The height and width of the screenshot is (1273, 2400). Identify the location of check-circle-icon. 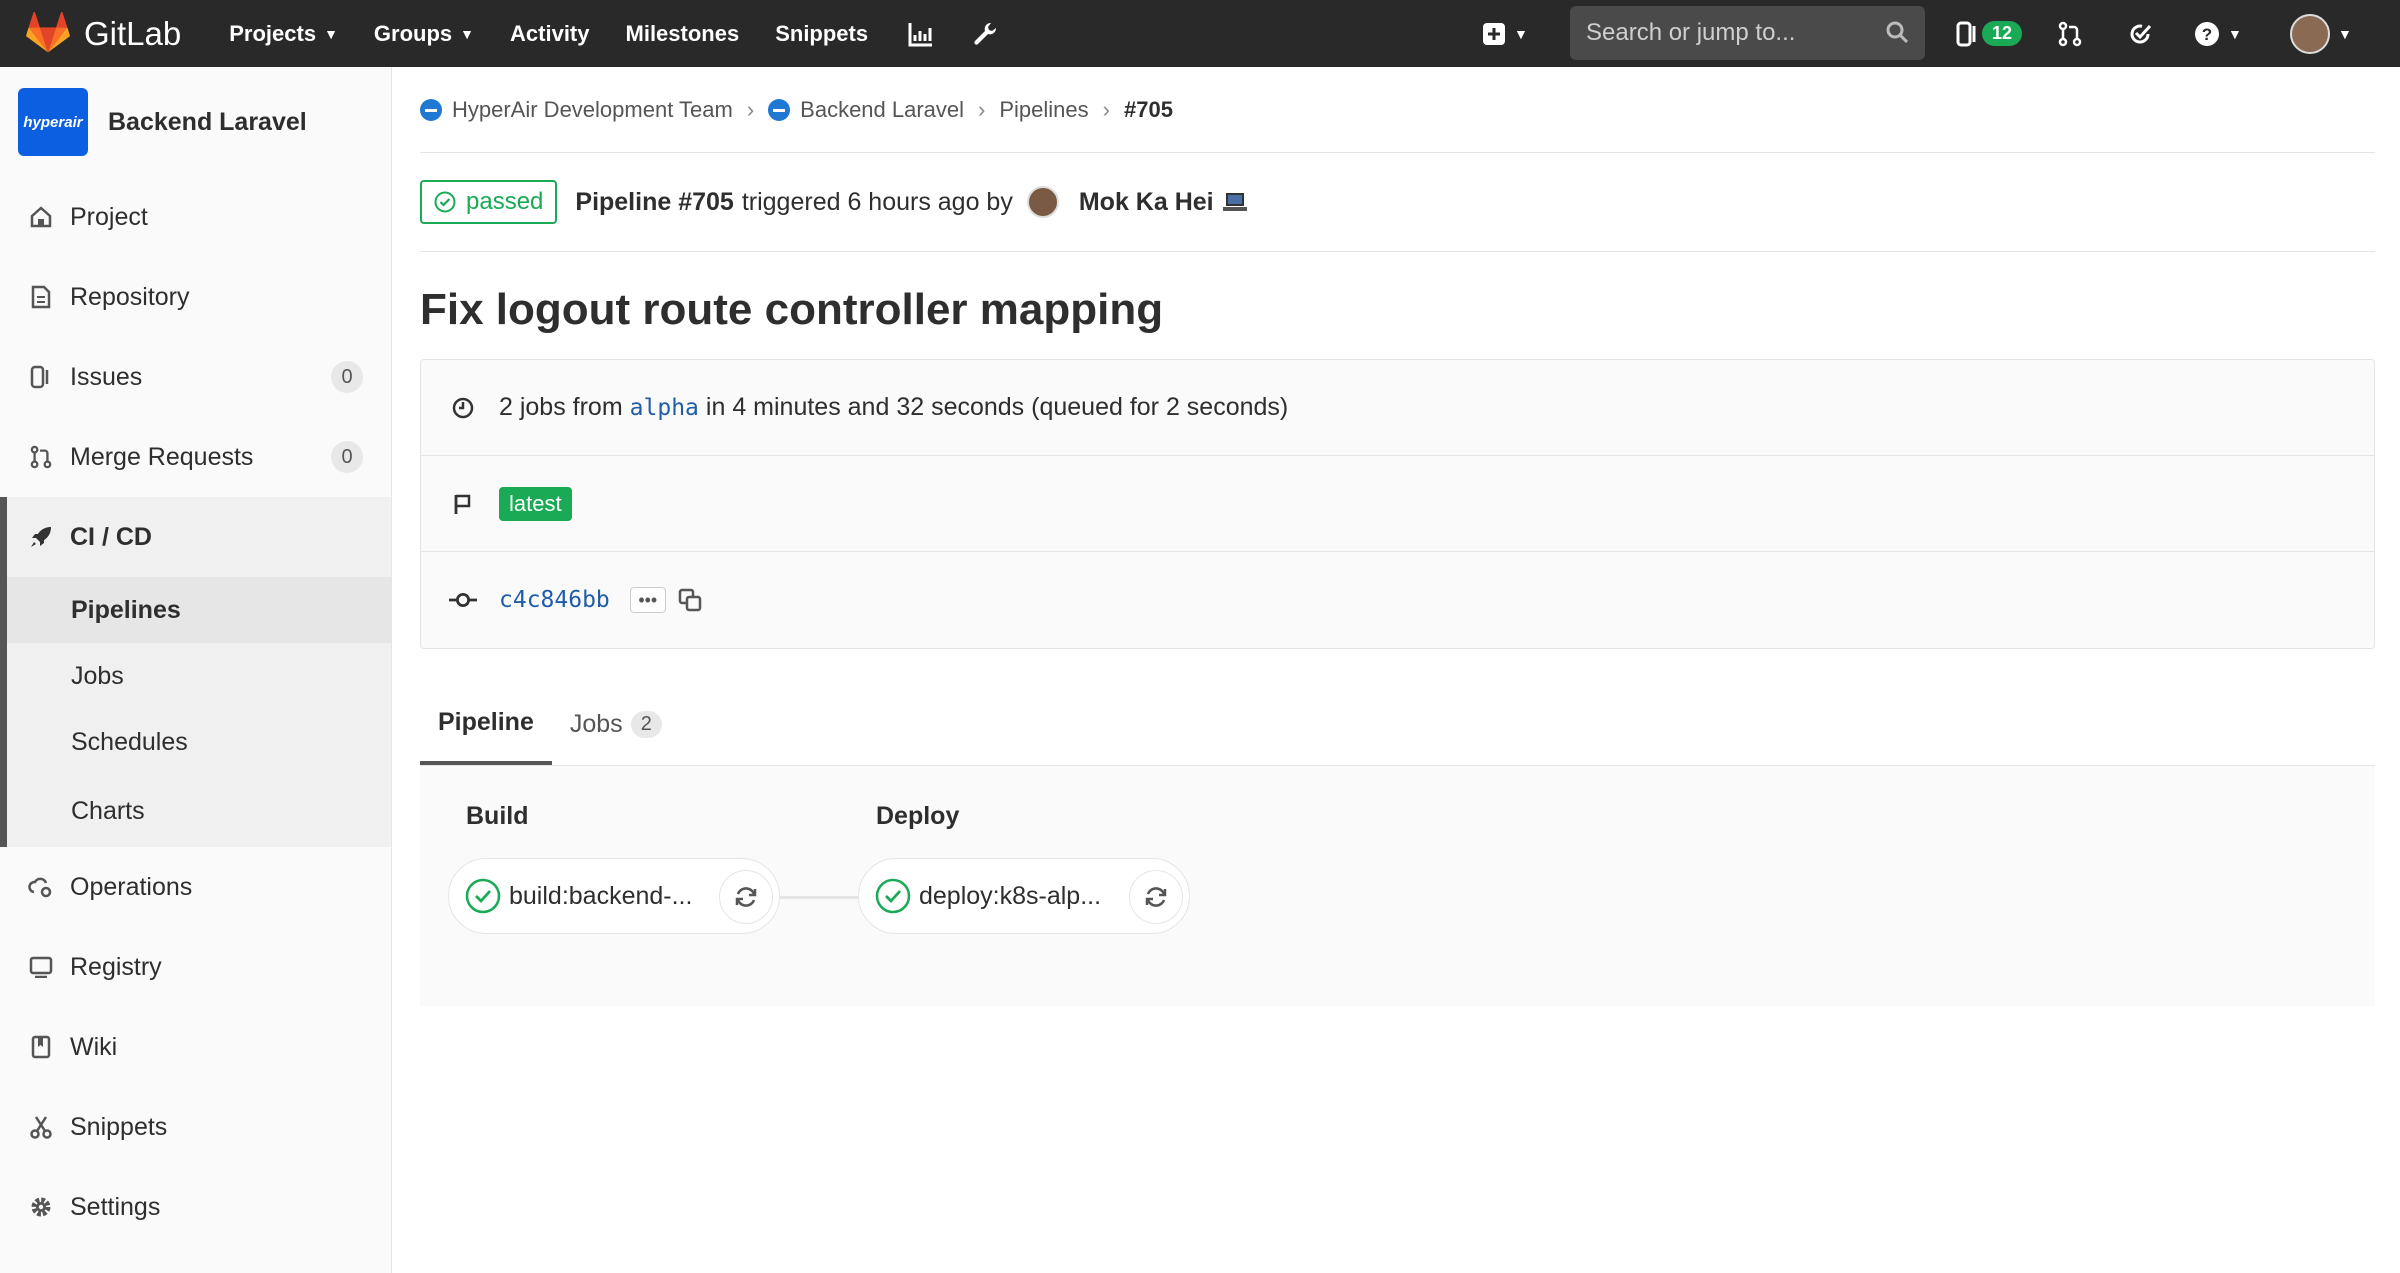
(445, 202).